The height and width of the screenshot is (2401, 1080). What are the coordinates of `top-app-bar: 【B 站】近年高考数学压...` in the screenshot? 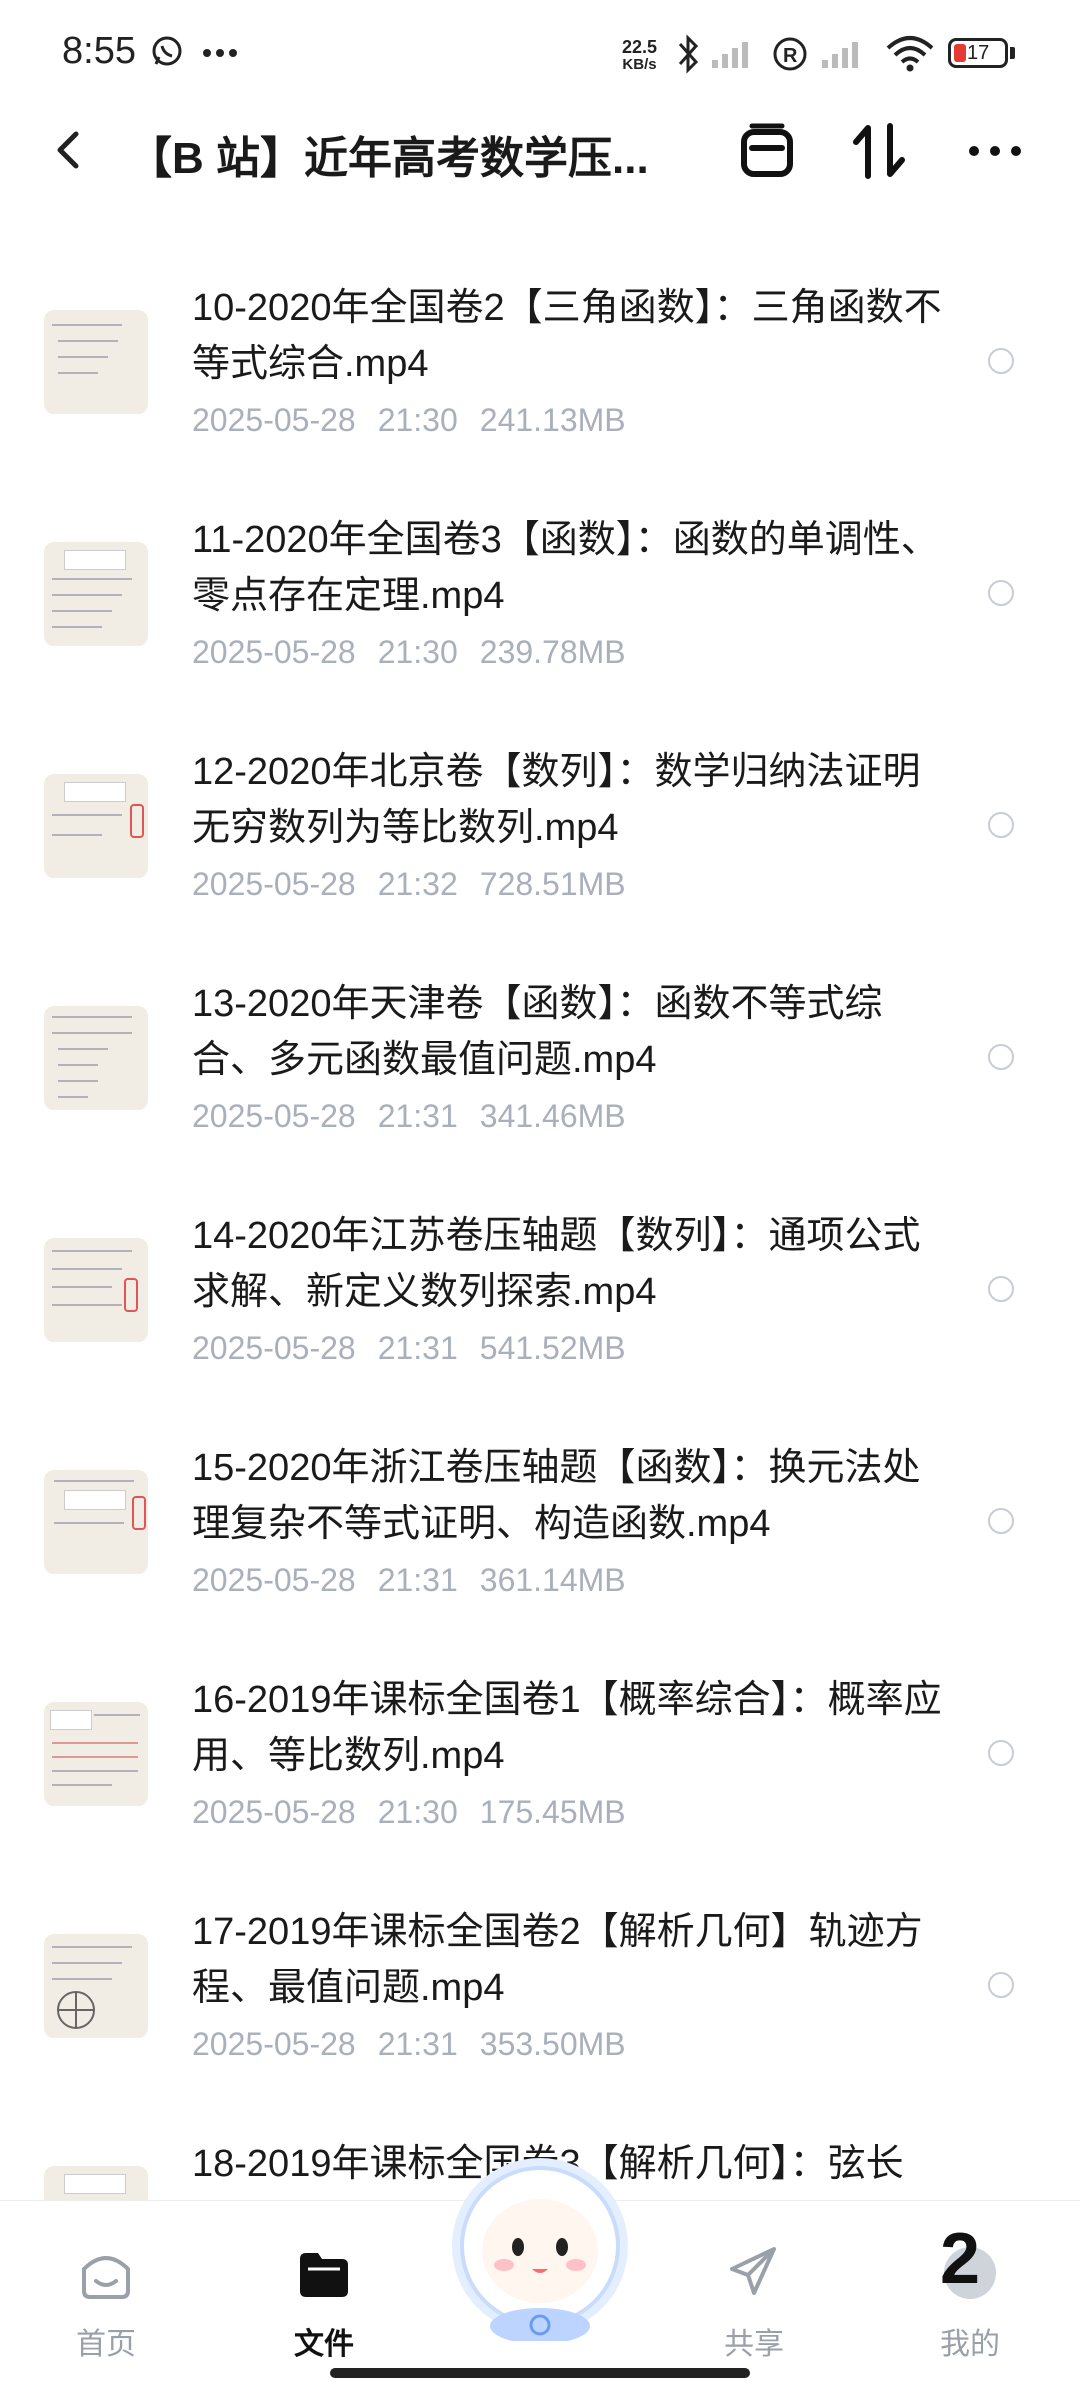 It's located at (540, 150).